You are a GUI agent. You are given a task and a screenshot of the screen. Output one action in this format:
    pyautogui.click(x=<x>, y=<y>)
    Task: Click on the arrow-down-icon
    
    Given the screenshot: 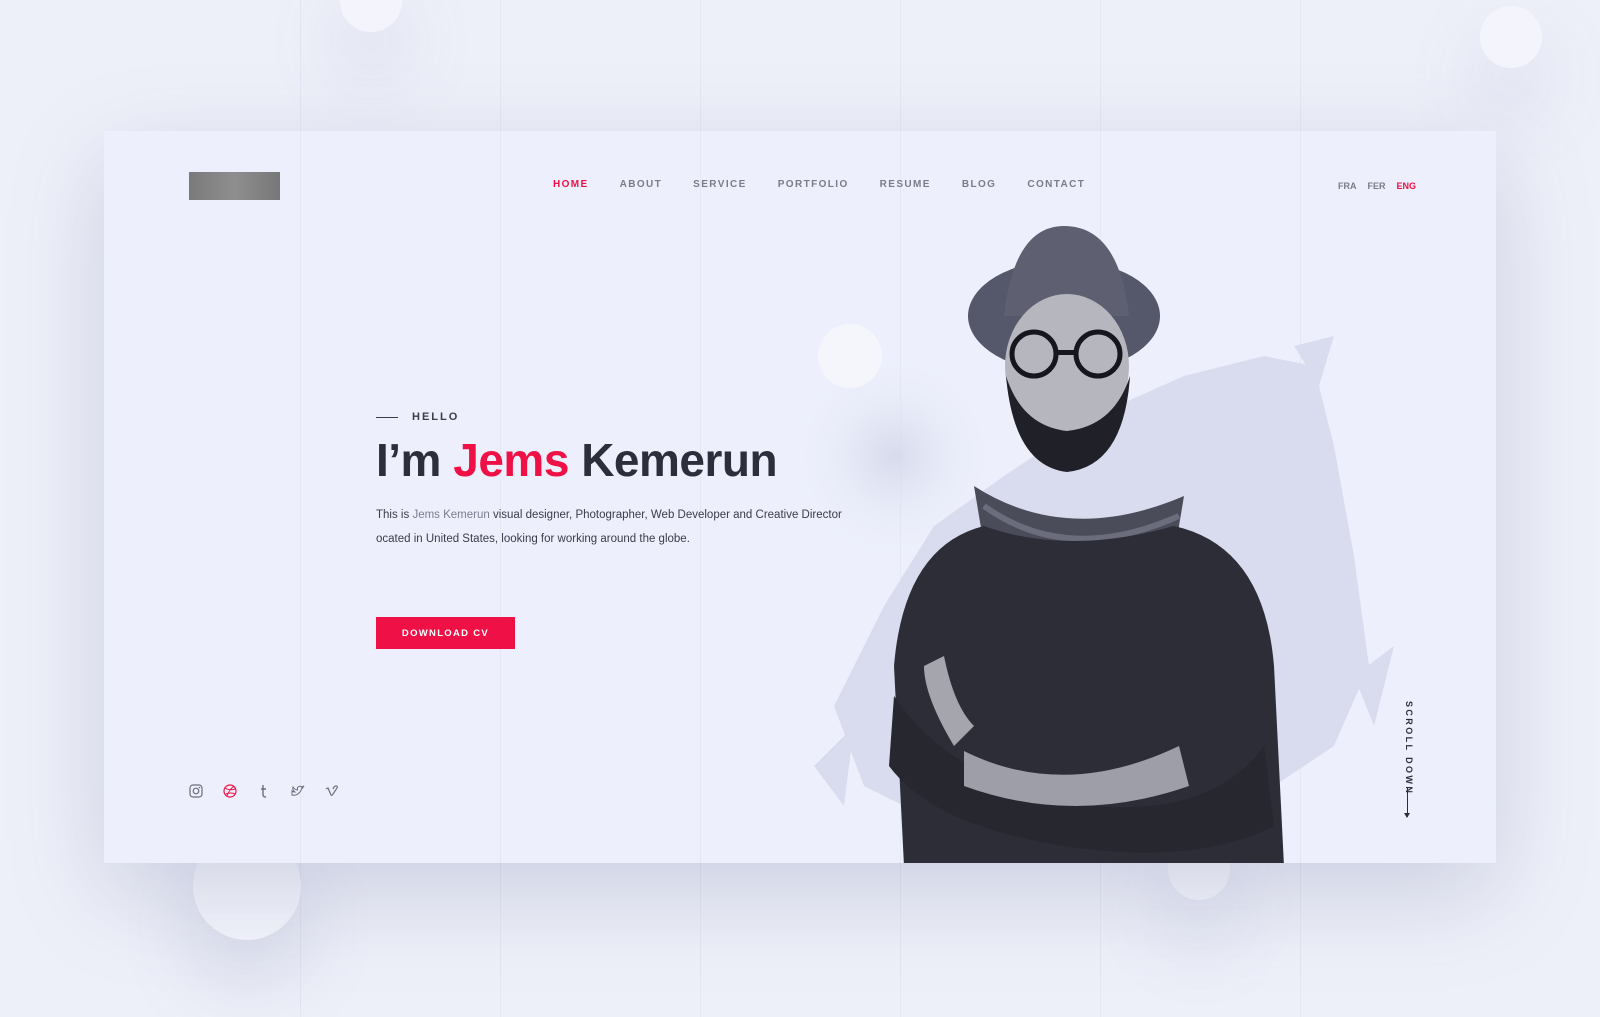 What is the action you would take?
    pyautogui.click(x=1407, y=802)
    